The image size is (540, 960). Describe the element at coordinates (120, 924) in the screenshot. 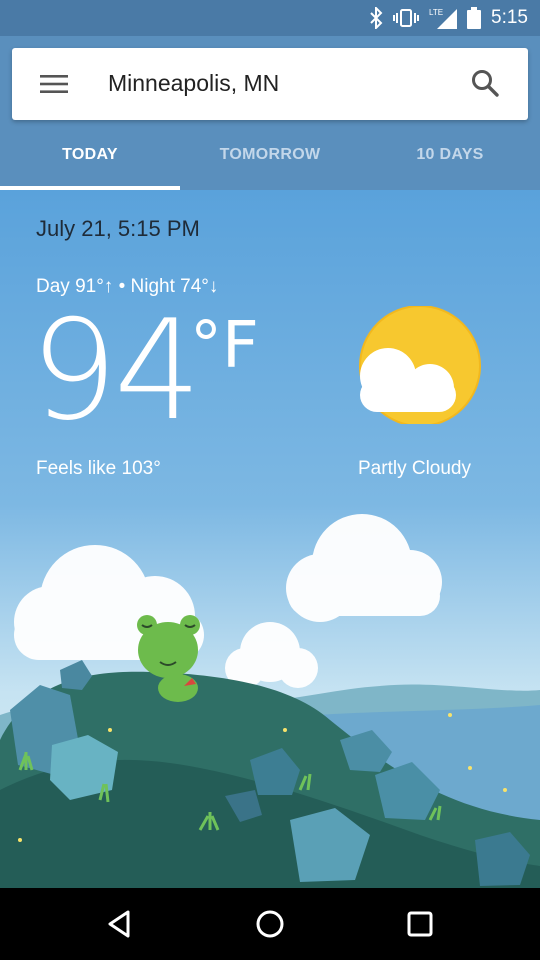

I see `back-icon` at that location.